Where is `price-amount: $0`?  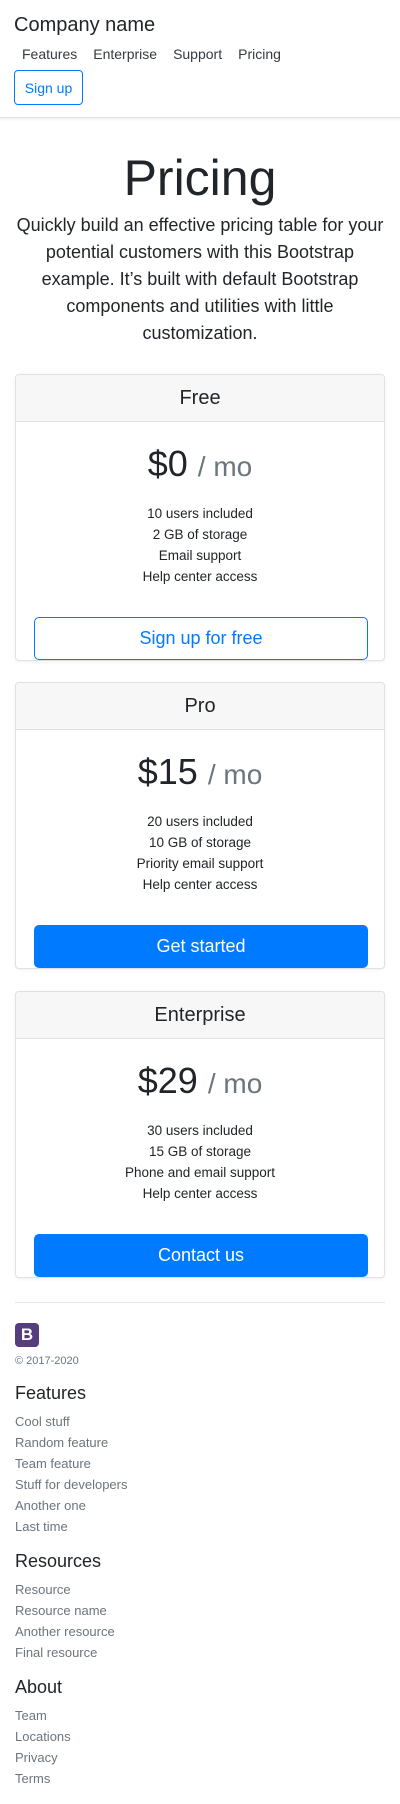
price-amount: $0 is located at coordinates (167, 463).